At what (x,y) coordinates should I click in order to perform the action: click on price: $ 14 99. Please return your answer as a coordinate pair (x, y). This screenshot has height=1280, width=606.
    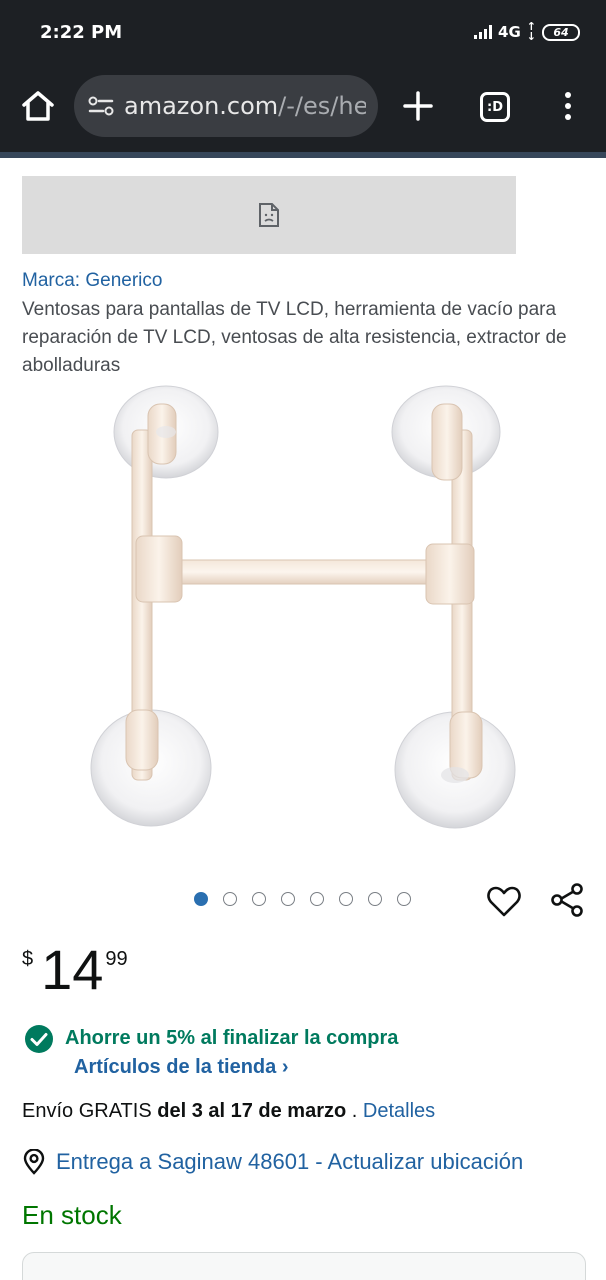
    Looking at the image, I should click on (75, 970).